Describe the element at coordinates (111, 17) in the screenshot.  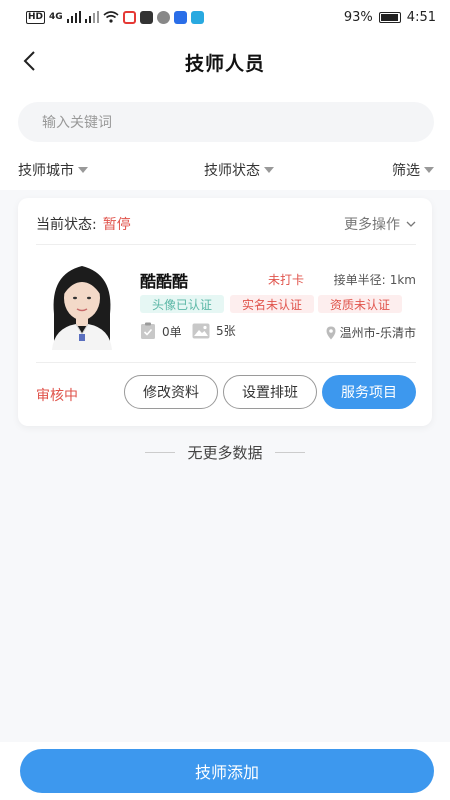
I see `wifi-icon` at that location.